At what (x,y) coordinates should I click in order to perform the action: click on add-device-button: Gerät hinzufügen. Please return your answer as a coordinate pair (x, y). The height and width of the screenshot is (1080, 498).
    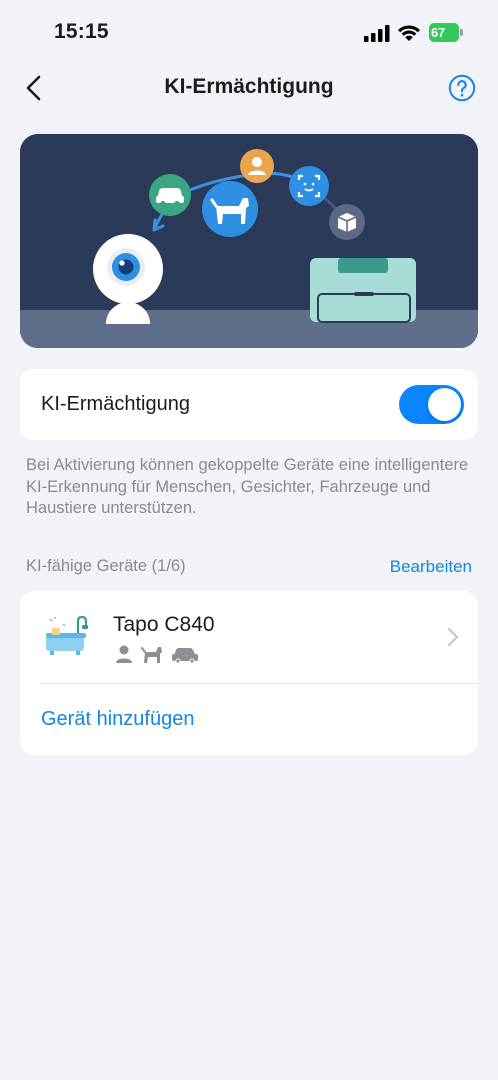
    Looking at the image, I should click on (117, 719).